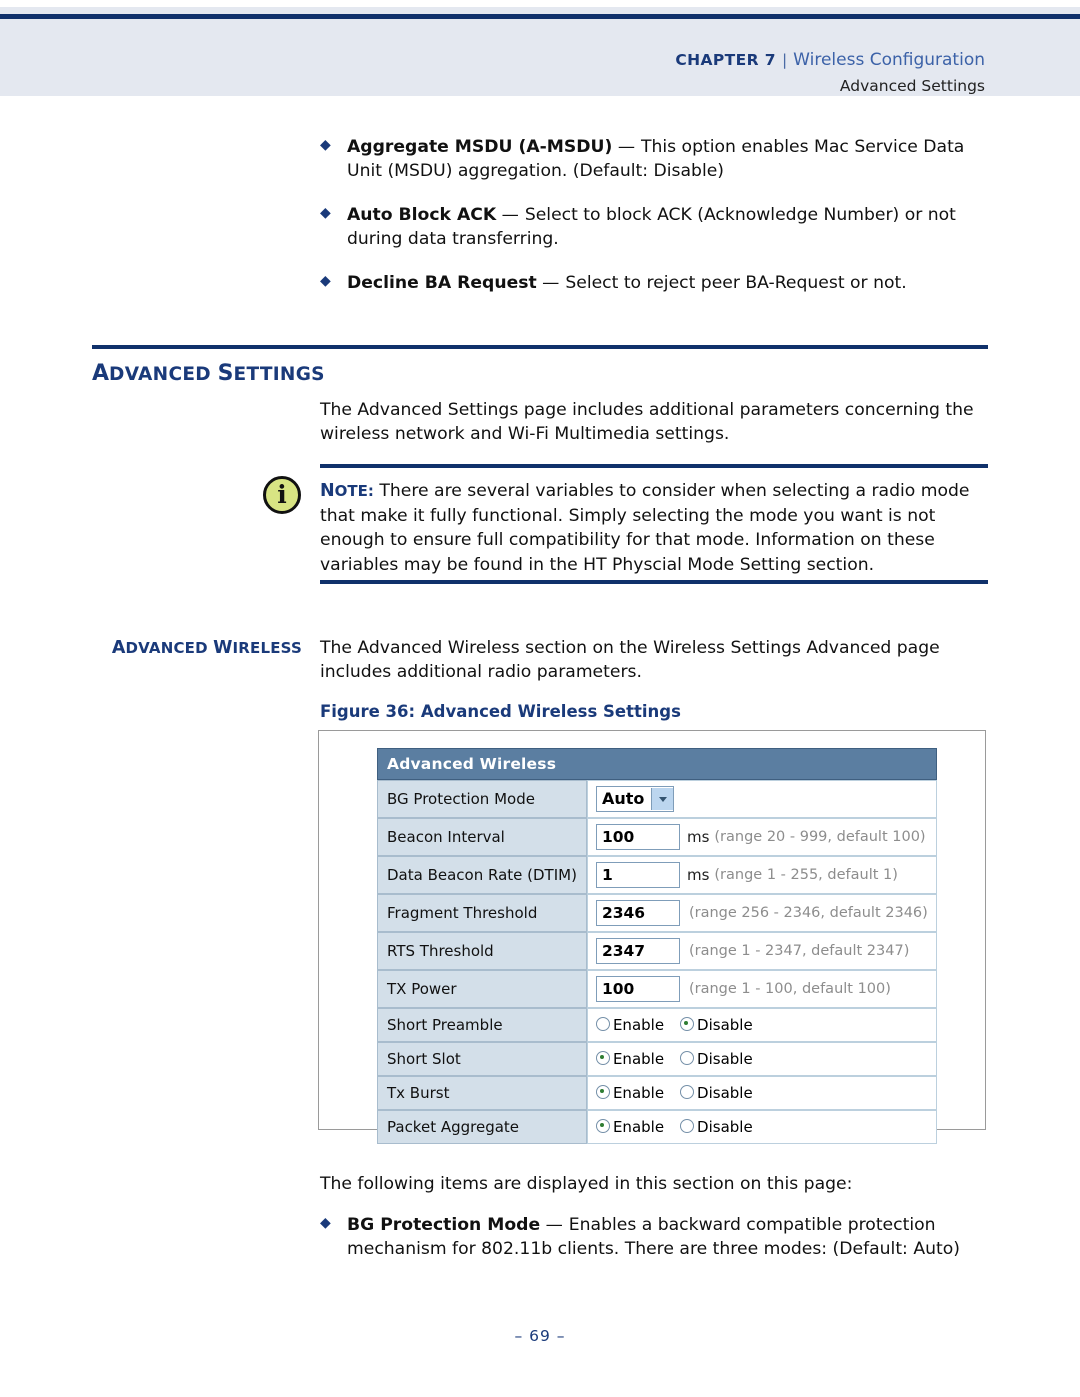 The image size is (1080, 1397). What do you see at coordinates (657, 764) in the screenshot?
I see `panel-title: Advanced Wireless` at bounding box center [657, 764].